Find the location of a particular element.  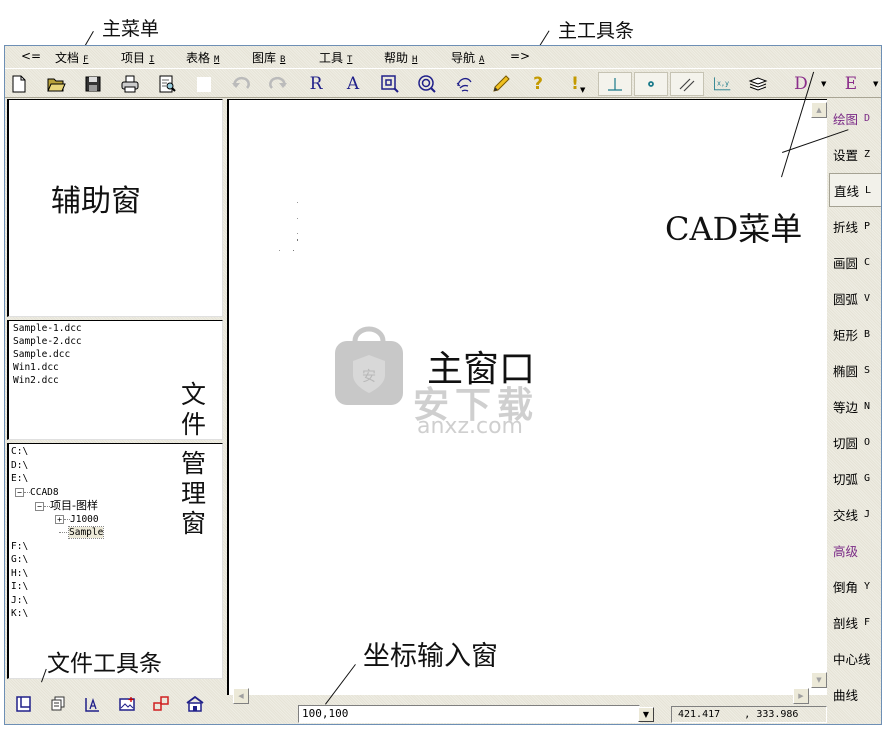

file-item: Sample-2.dcc is located at coordinates (115, 341).